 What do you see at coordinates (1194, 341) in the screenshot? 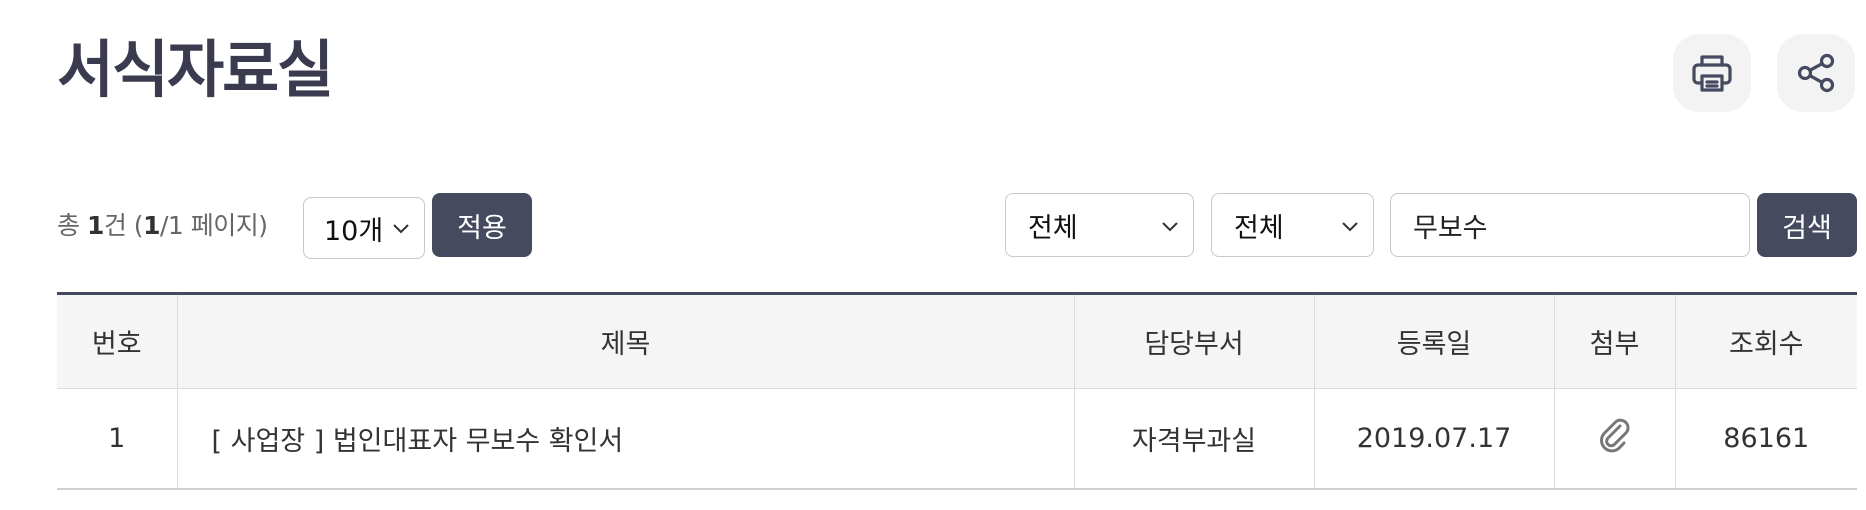
I see `header-department: 담당부서` at bounding box center [1194, 341].